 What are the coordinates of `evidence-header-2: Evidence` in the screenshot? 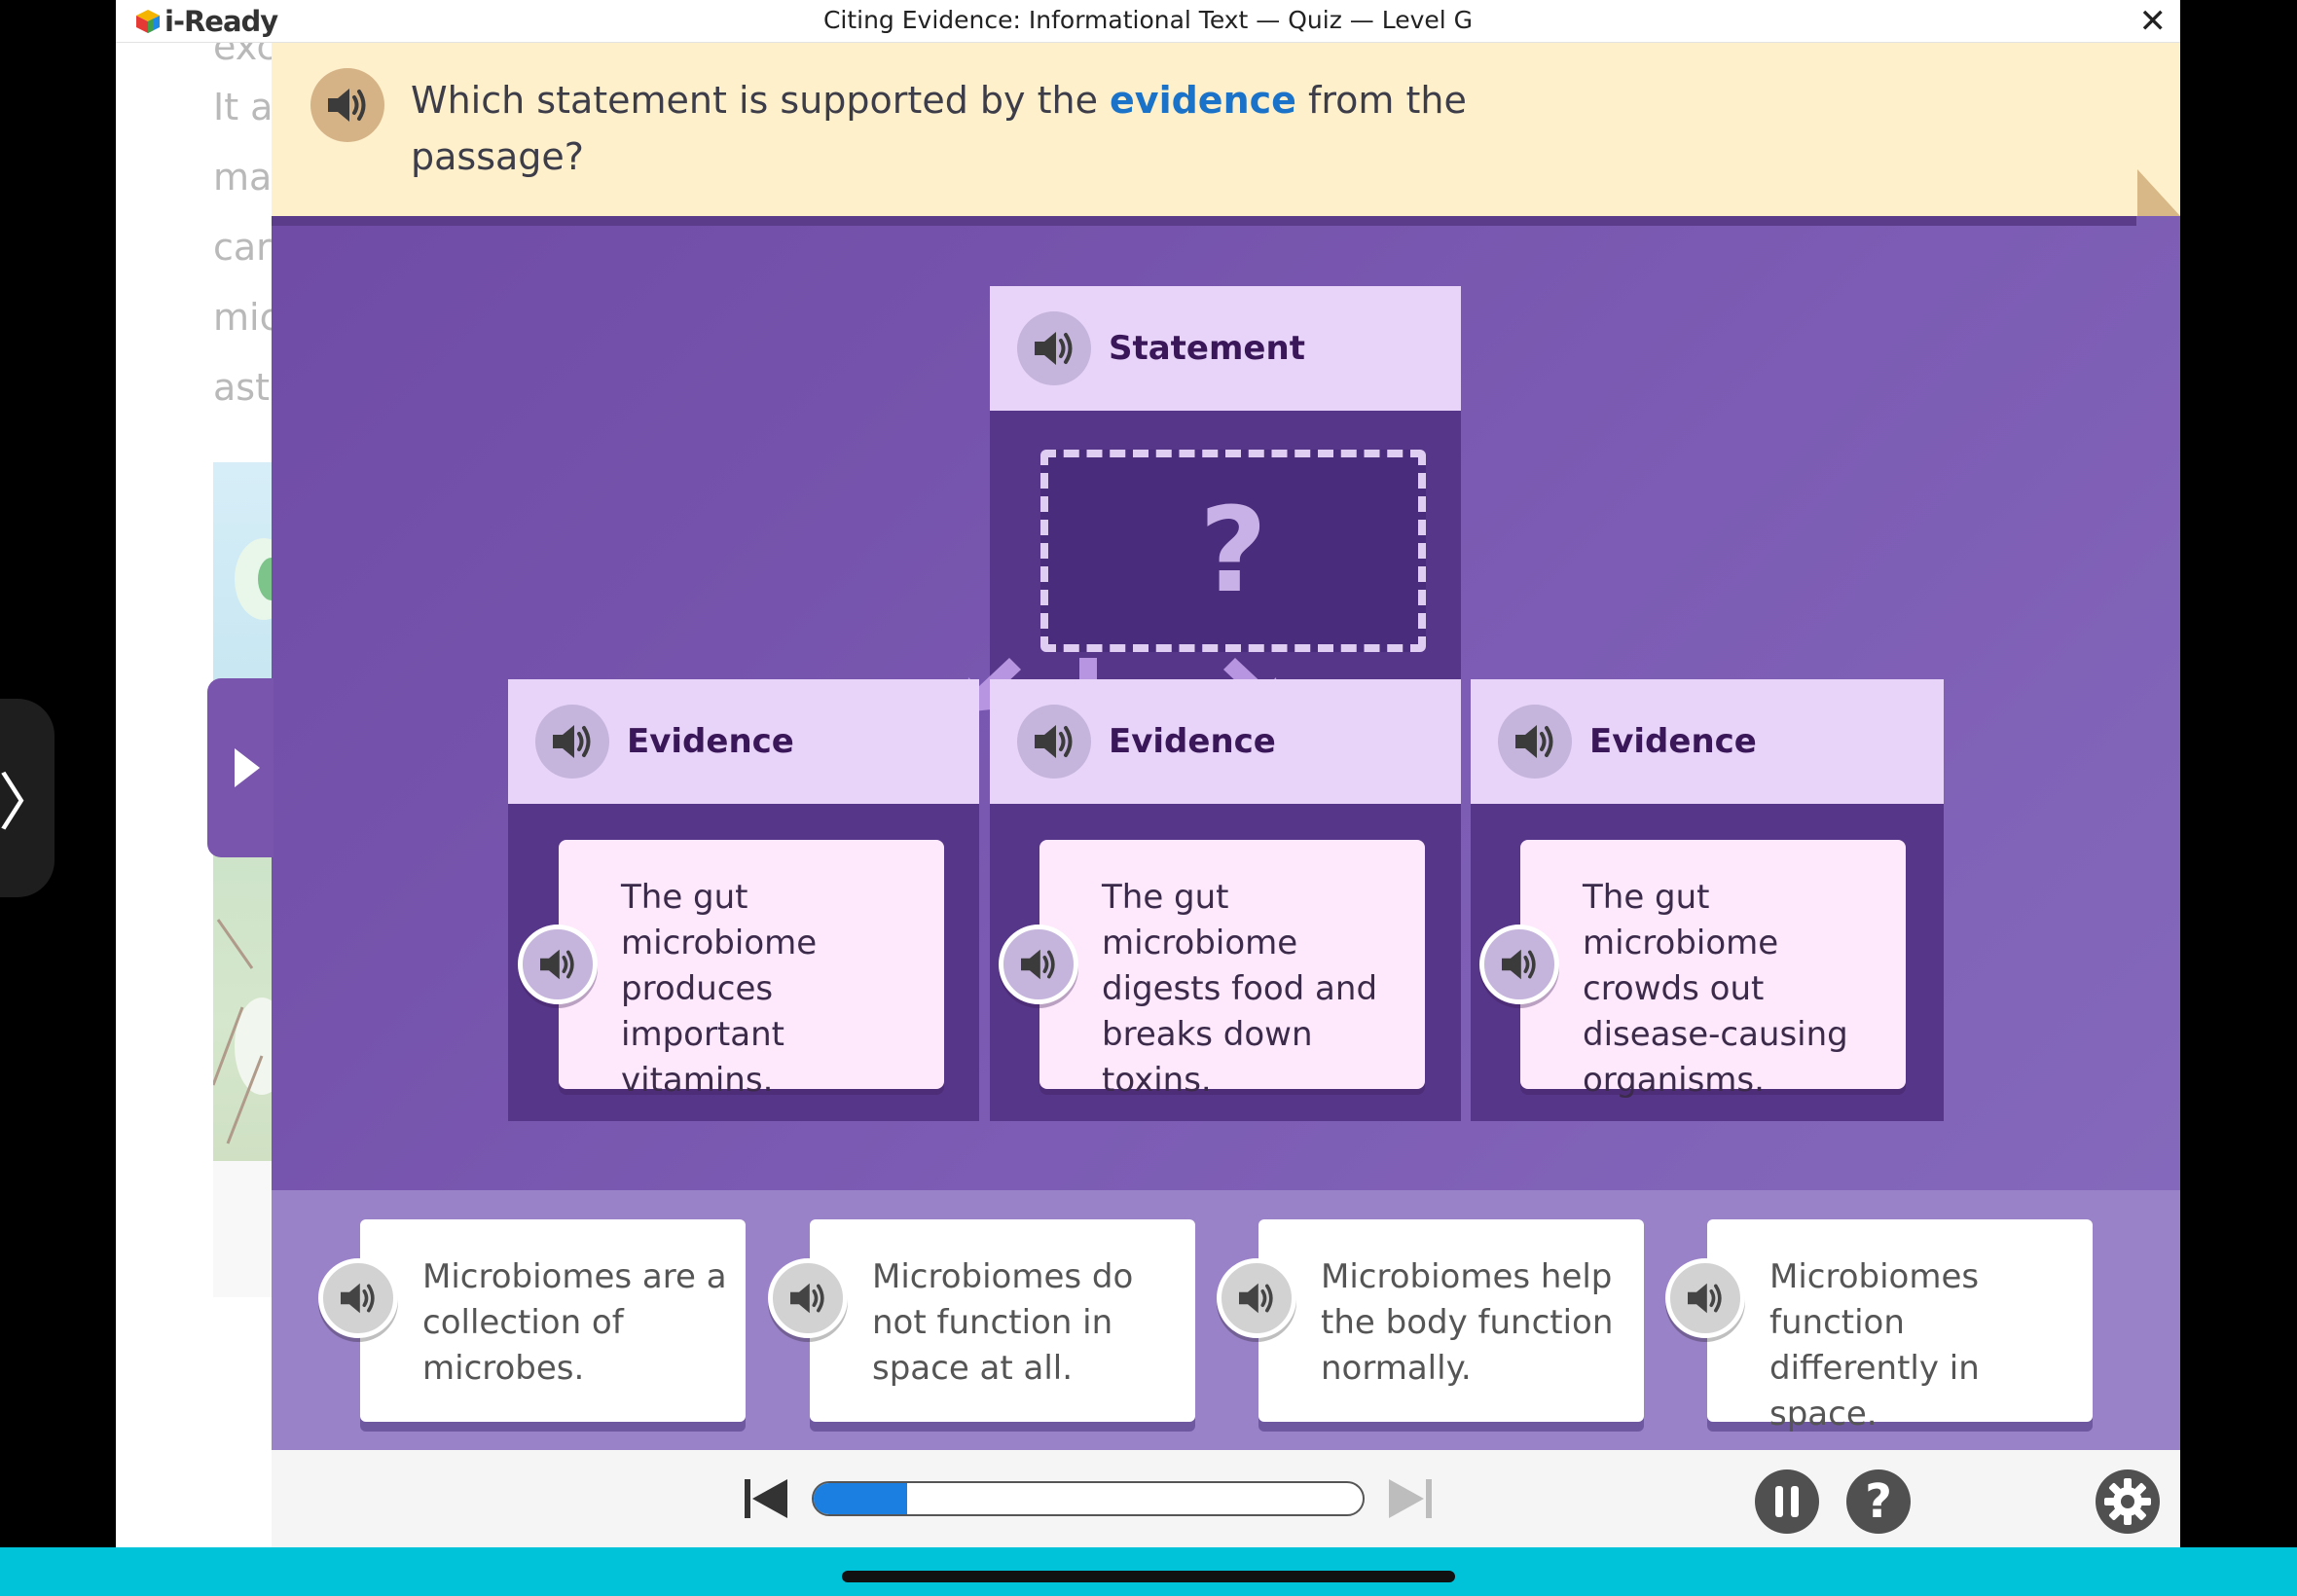 It's located at (1225, 741).